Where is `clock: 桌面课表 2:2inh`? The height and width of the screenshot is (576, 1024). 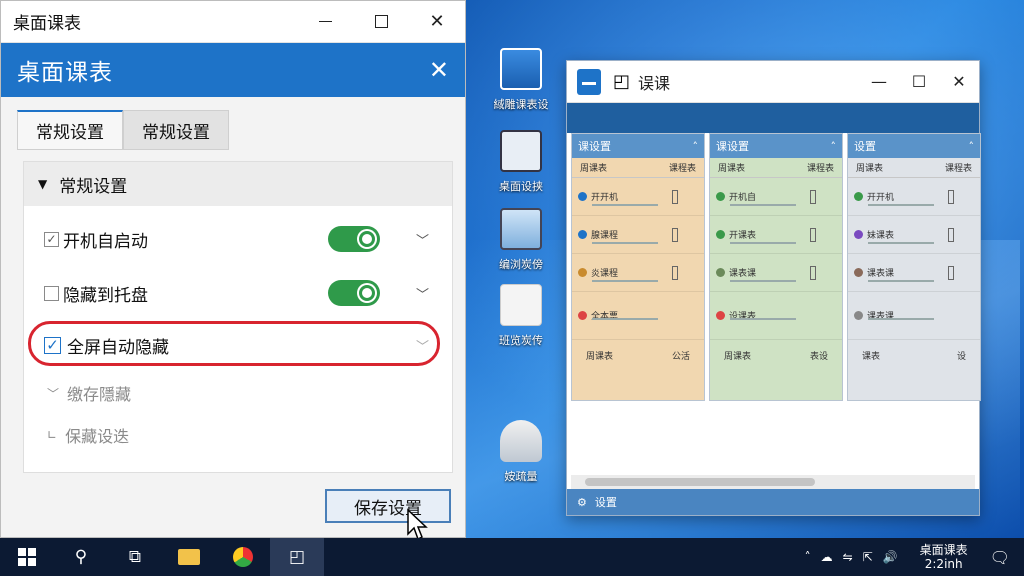 clock: 桌面课表 2:2inh is located at coordinates (944, 557).